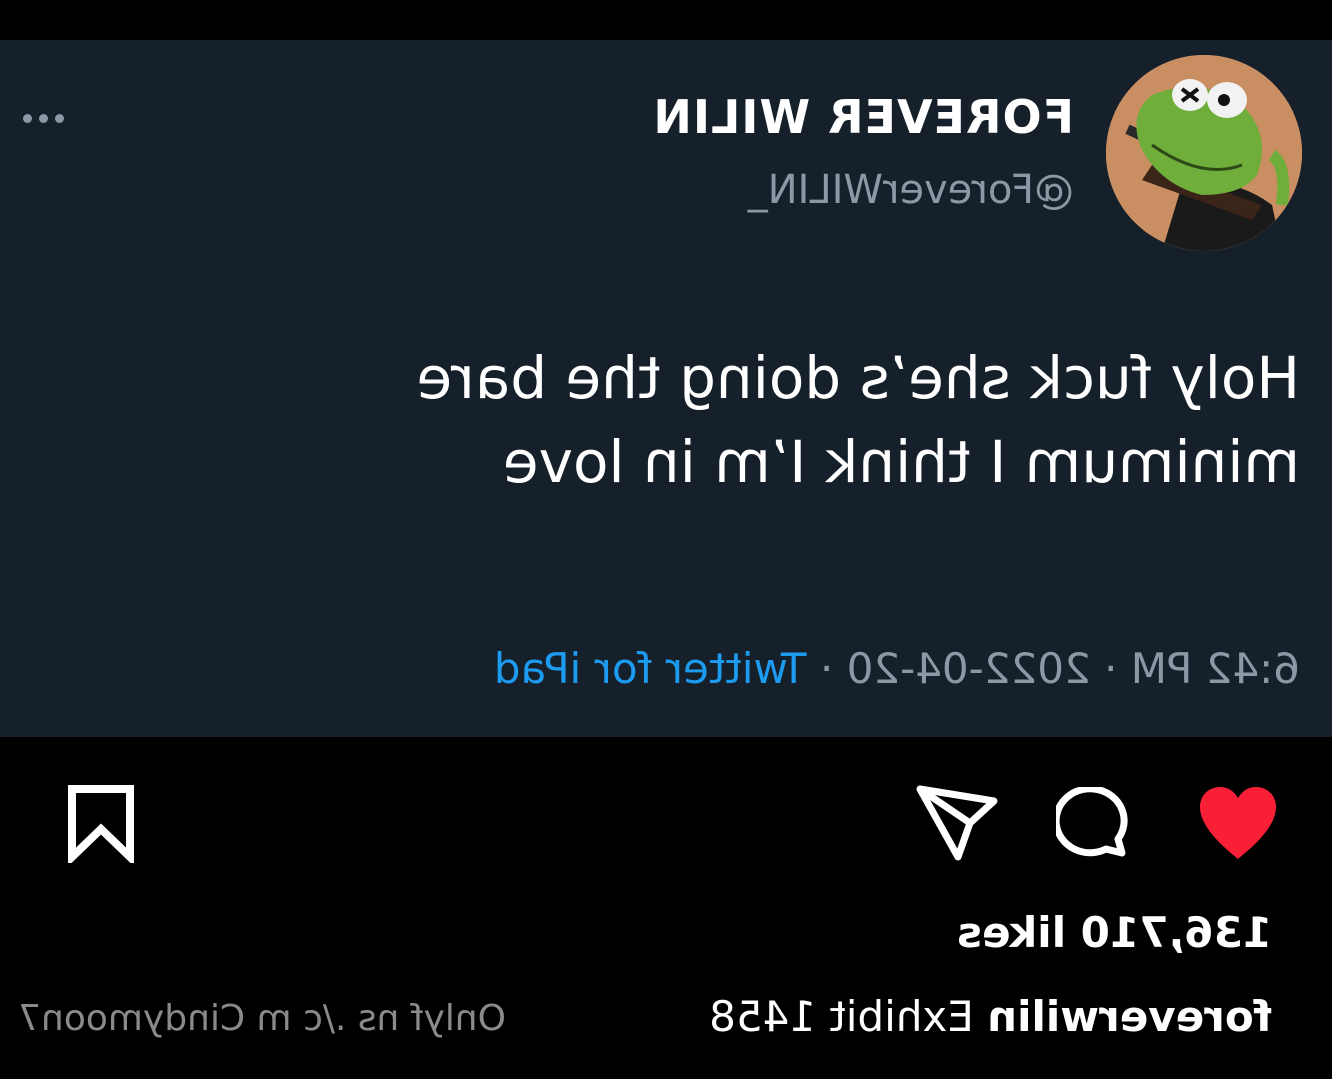 The height and width of the screenshot is (1079, 1332). I want to click on likes-count: 136,710 likes, so click(1114, 932).